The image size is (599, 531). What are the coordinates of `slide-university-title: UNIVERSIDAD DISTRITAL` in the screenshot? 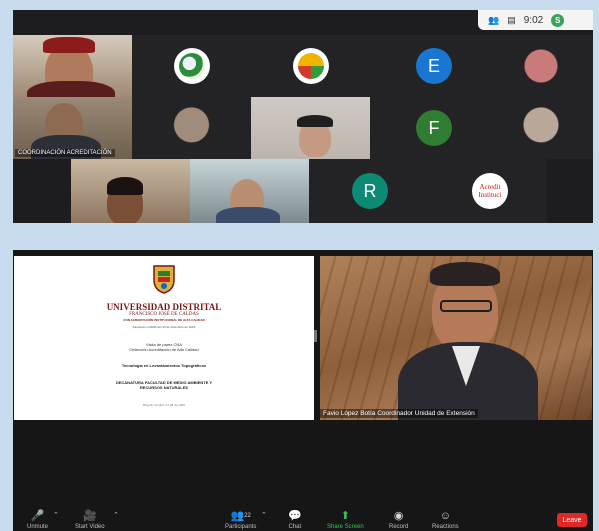 It's located at (164, 307).